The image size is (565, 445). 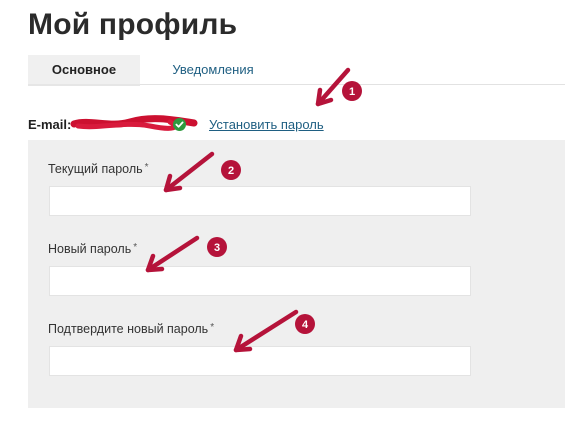 I want to click on current-password-label-text: Текущий пароль, so click(x=95, y=169).